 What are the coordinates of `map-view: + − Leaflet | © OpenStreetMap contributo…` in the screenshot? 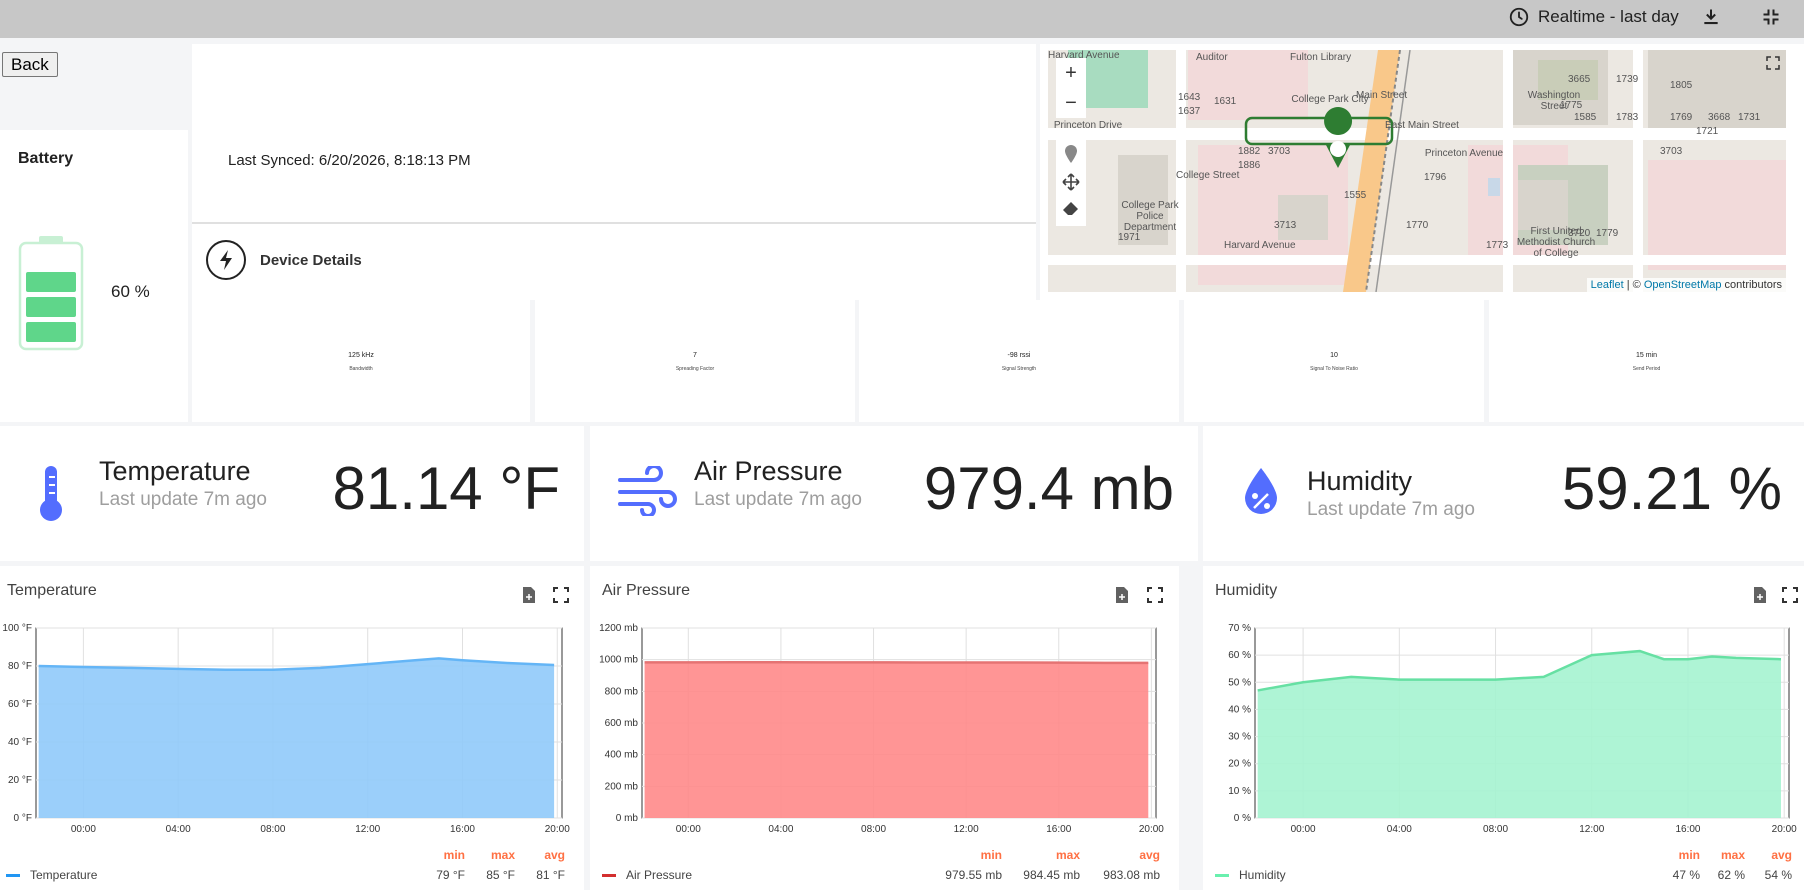 It's located at (1417, 171).